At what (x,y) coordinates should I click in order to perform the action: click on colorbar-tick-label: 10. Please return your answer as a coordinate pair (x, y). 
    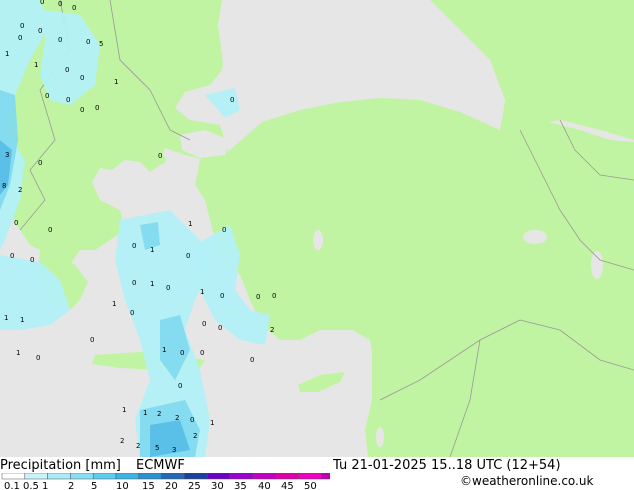
    Looking at the image, I should click on (122, 485).